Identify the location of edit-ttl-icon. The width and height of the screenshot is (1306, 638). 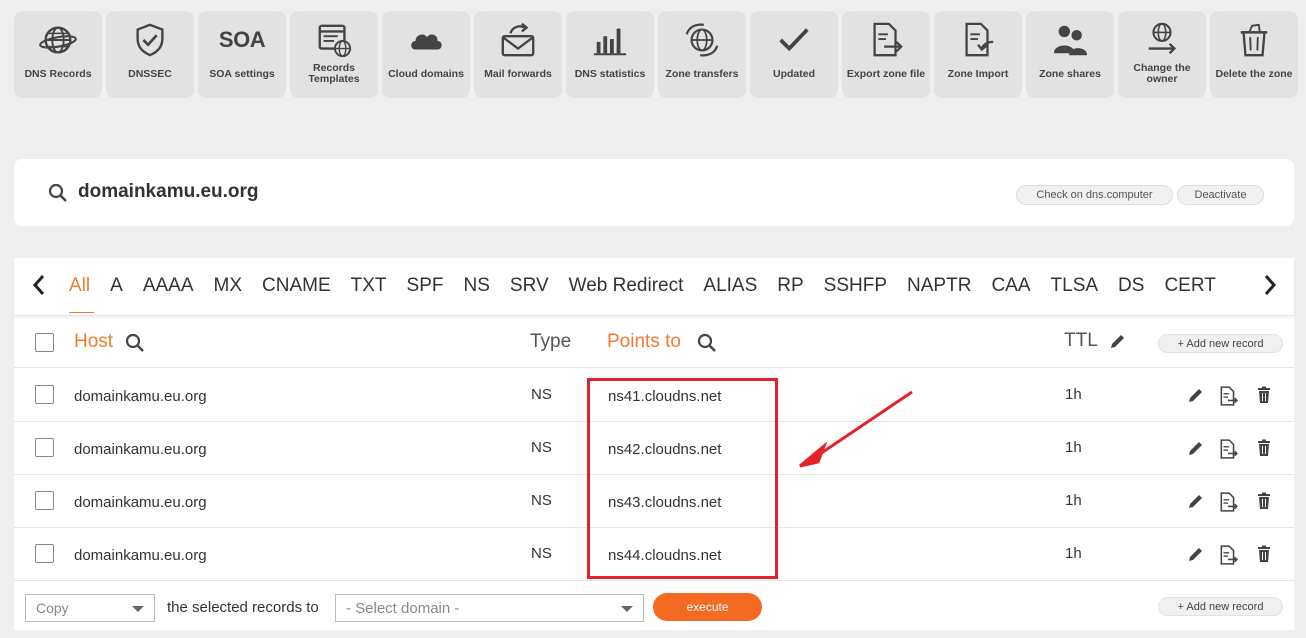
(1117, 341).